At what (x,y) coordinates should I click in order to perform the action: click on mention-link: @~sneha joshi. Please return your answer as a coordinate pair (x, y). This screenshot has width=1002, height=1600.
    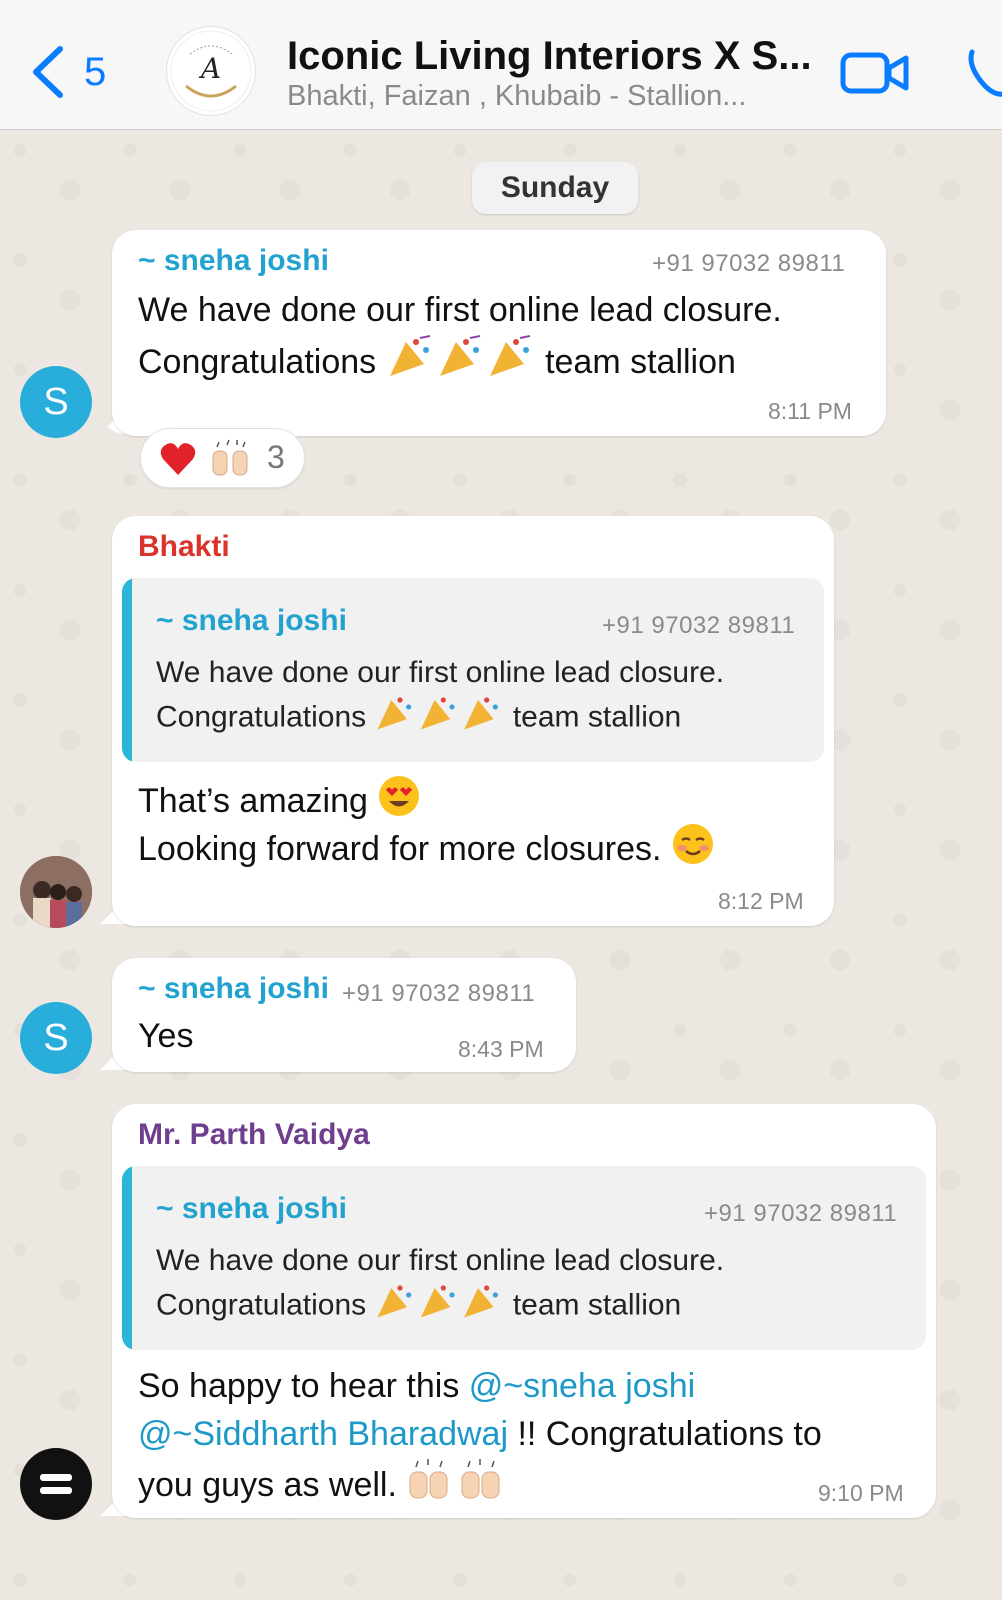
    Looking at the image, I should click on (582, 1386).